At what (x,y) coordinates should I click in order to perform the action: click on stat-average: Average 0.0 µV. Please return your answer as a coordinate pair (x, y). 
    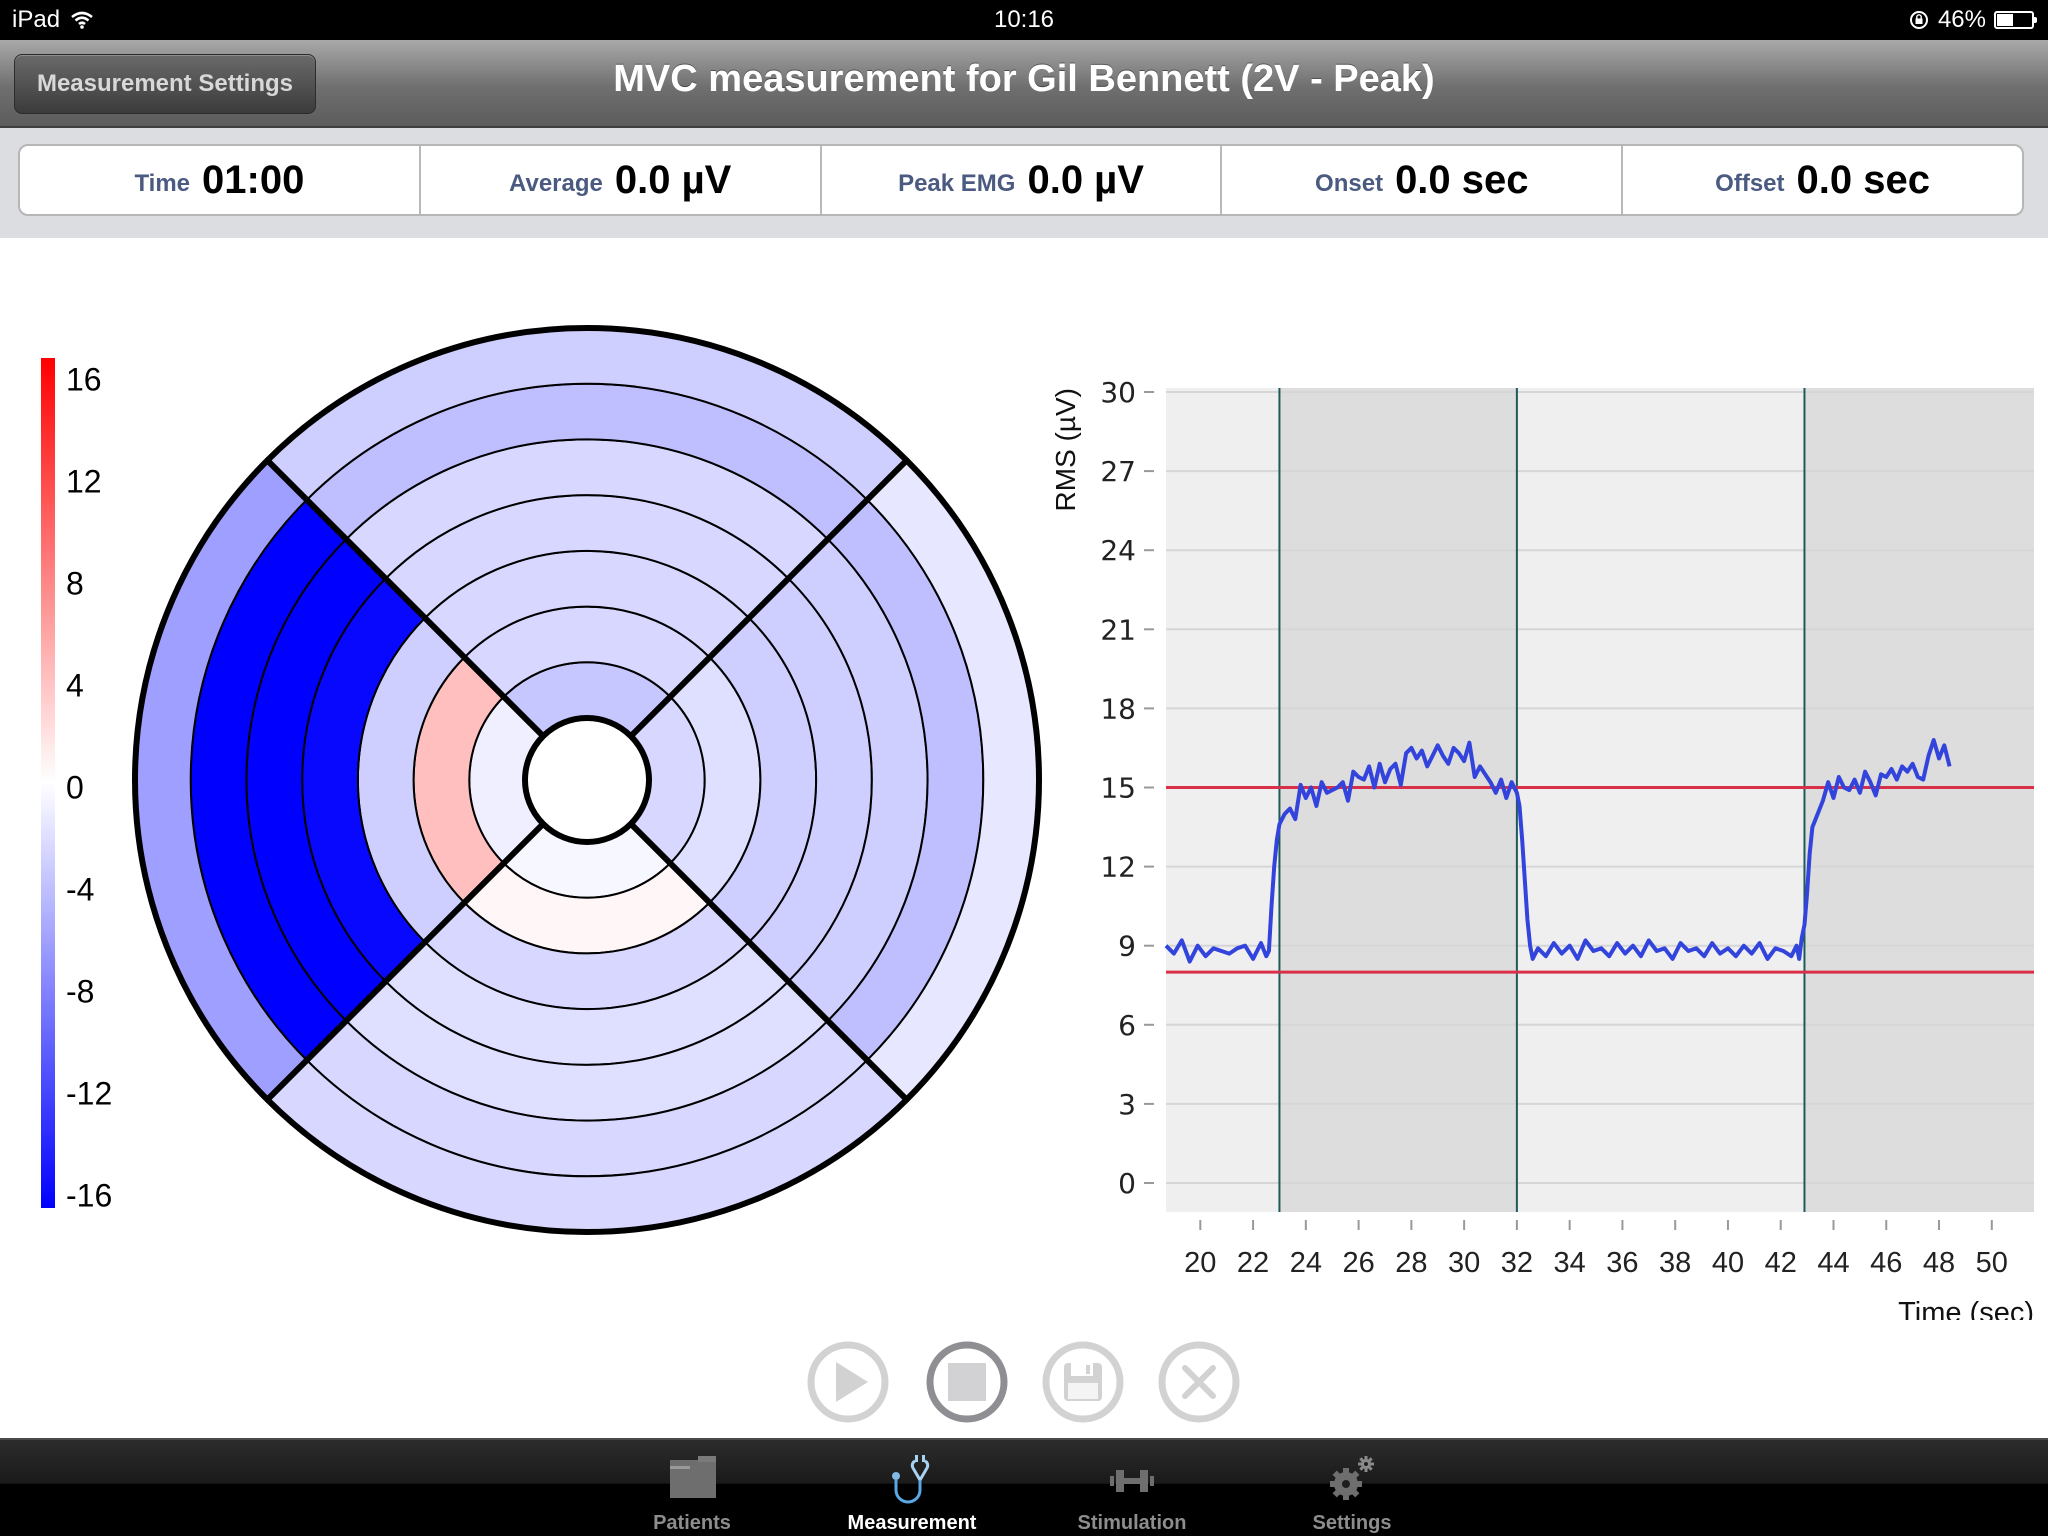
    Looking at the image, I should click on (621, 180).